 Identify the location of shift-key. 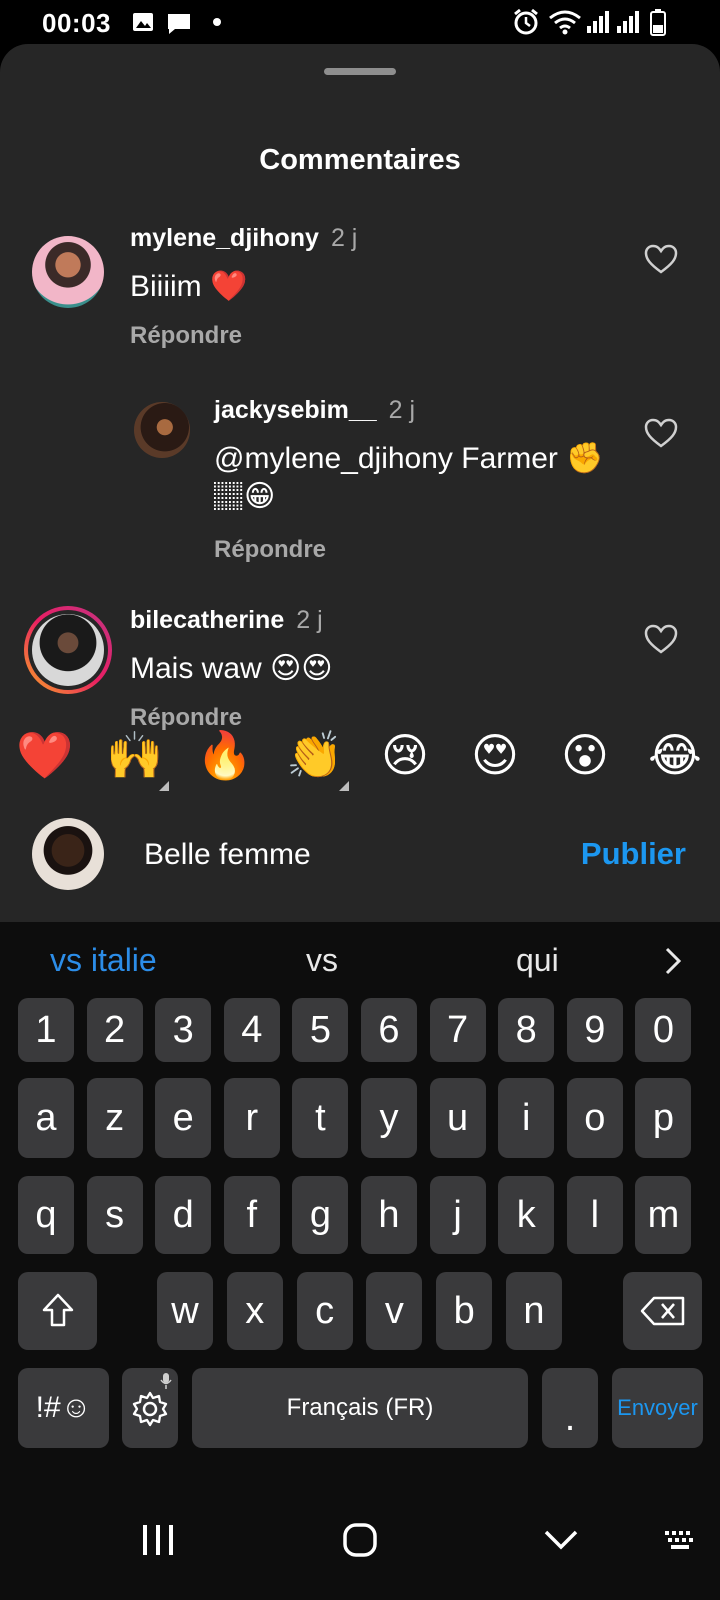
(57, 1311).